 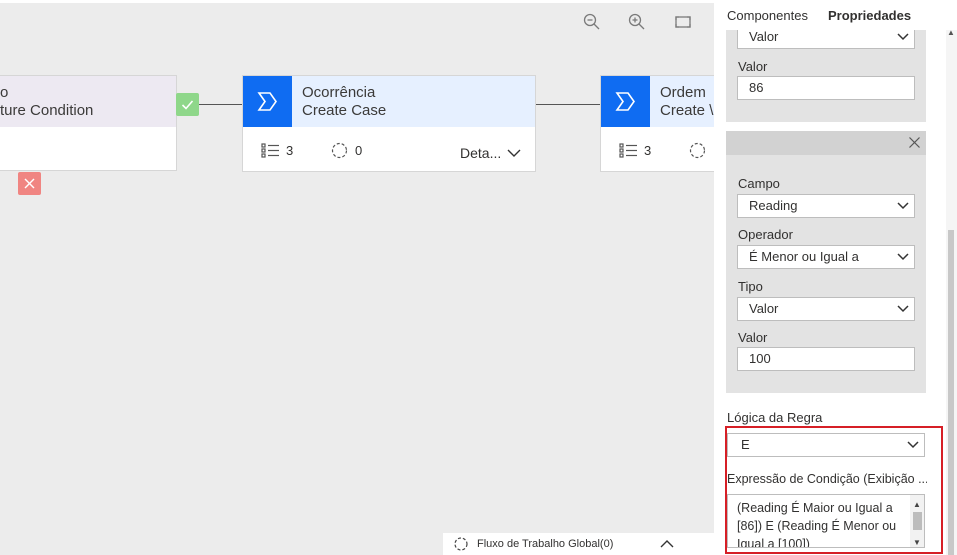 What do you see at coordinates (826, 88) in the screenshot?
I see `valor-input: 86` at bounding box center [826, 88].